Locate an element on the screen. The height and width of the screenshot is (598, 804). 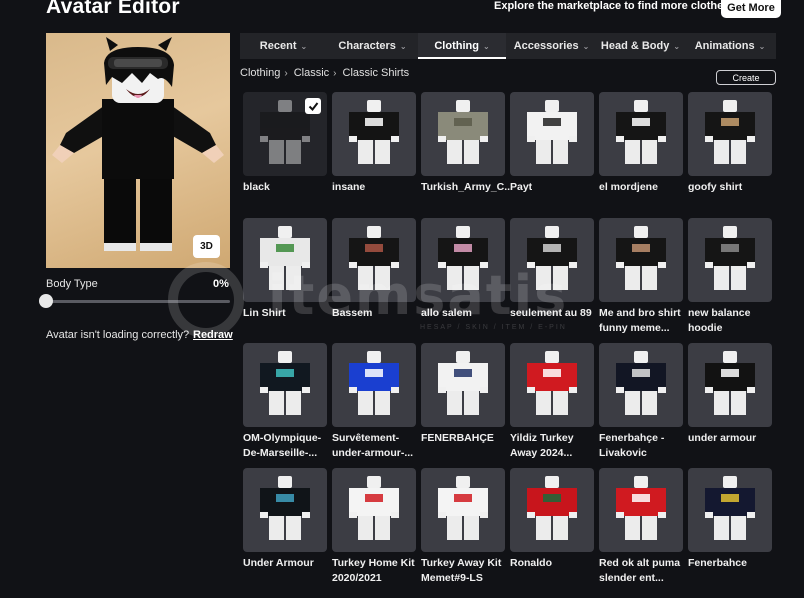
loading-help-text: Avatar isn't loading correctly? is located at coordinates (118, 335).